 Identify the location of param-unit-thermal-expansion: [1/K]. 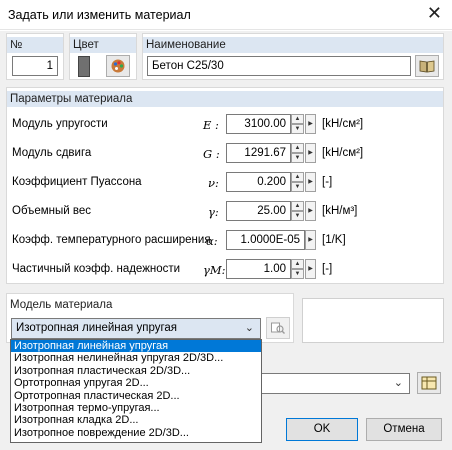
(334, 240).